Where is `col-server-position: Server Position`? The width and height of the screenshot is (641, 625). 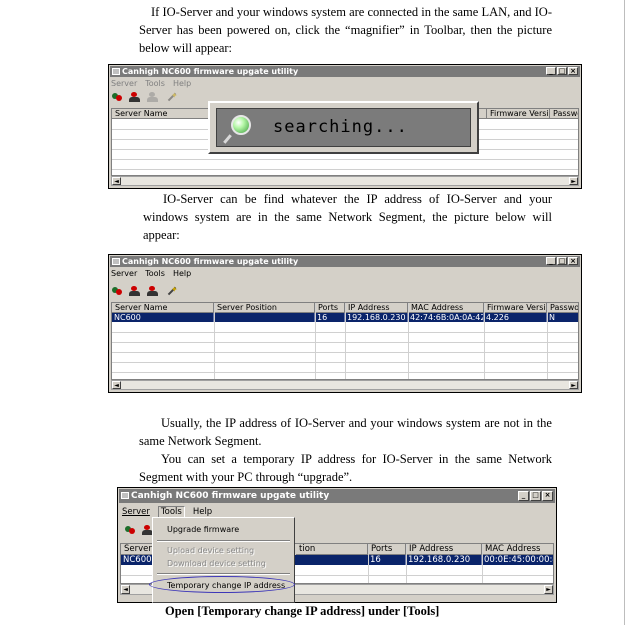
col-server-position: Server Position is located at coordinates (264, 308).